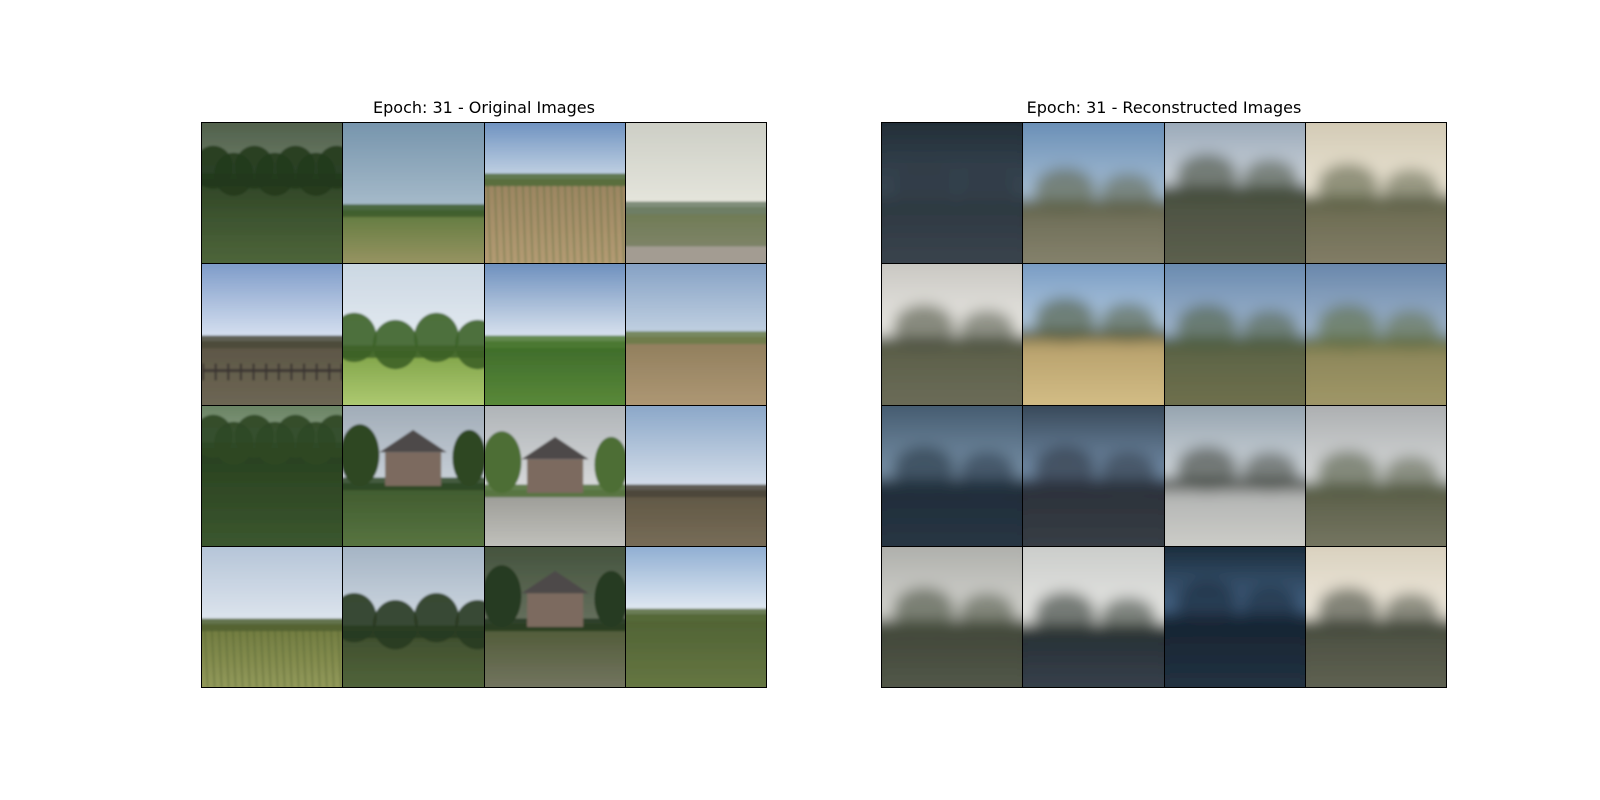 This screenshot has height=800, width=1600. I want to click on reconstructed-images-title: Epoch: 31 - Reconstructed Images, so click(1164, 107).